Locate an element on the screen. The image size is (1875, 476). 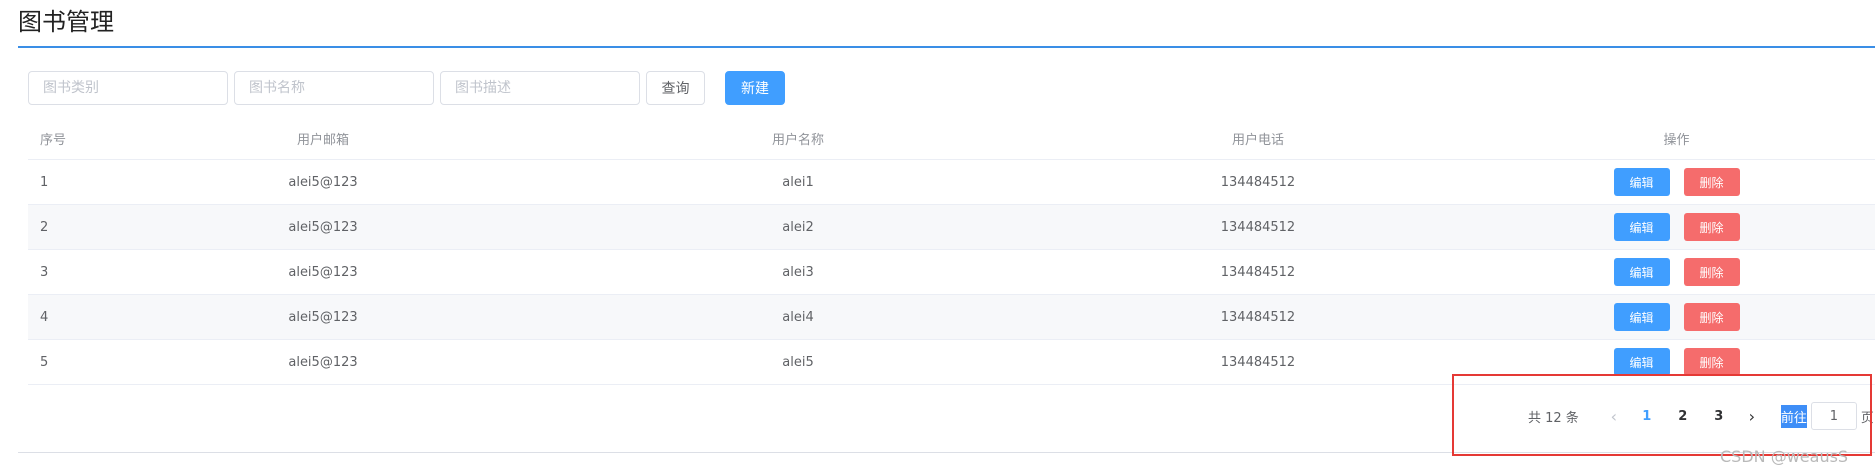
cell-name: alei1 is located at coordinates (798, 182).